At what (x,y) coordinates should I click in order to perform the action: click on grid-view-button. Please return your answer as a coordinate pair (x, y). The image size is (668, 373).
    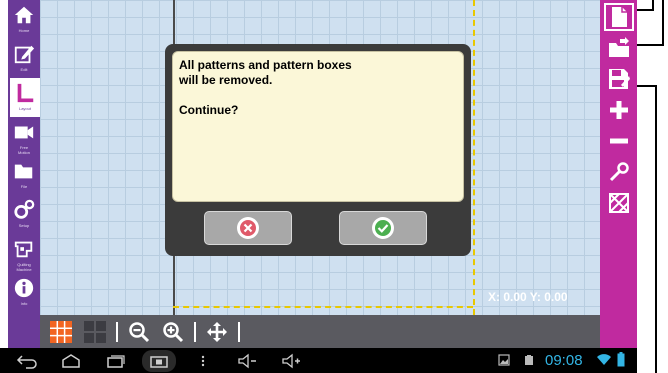
    Looking at the image, I should click on (61, 332).